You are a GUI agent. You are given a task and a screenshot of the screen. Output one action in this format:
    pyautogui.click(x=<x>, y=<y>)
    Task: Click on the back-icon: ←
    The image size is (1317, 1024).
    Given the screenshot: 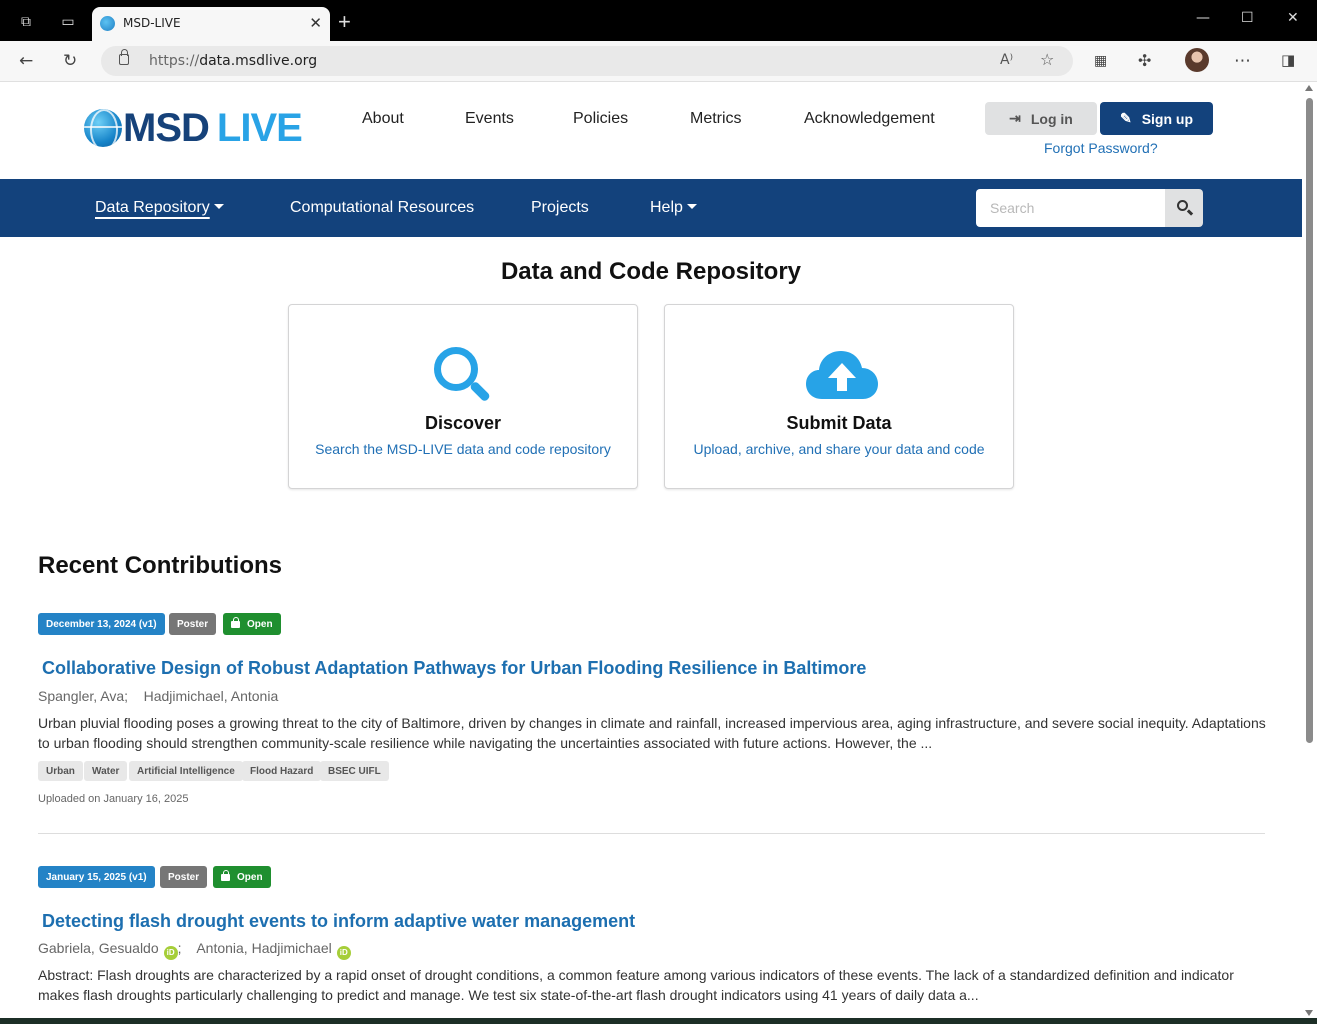 What is the action you would take?
    pyautogui.click(x=26, y=61)
    